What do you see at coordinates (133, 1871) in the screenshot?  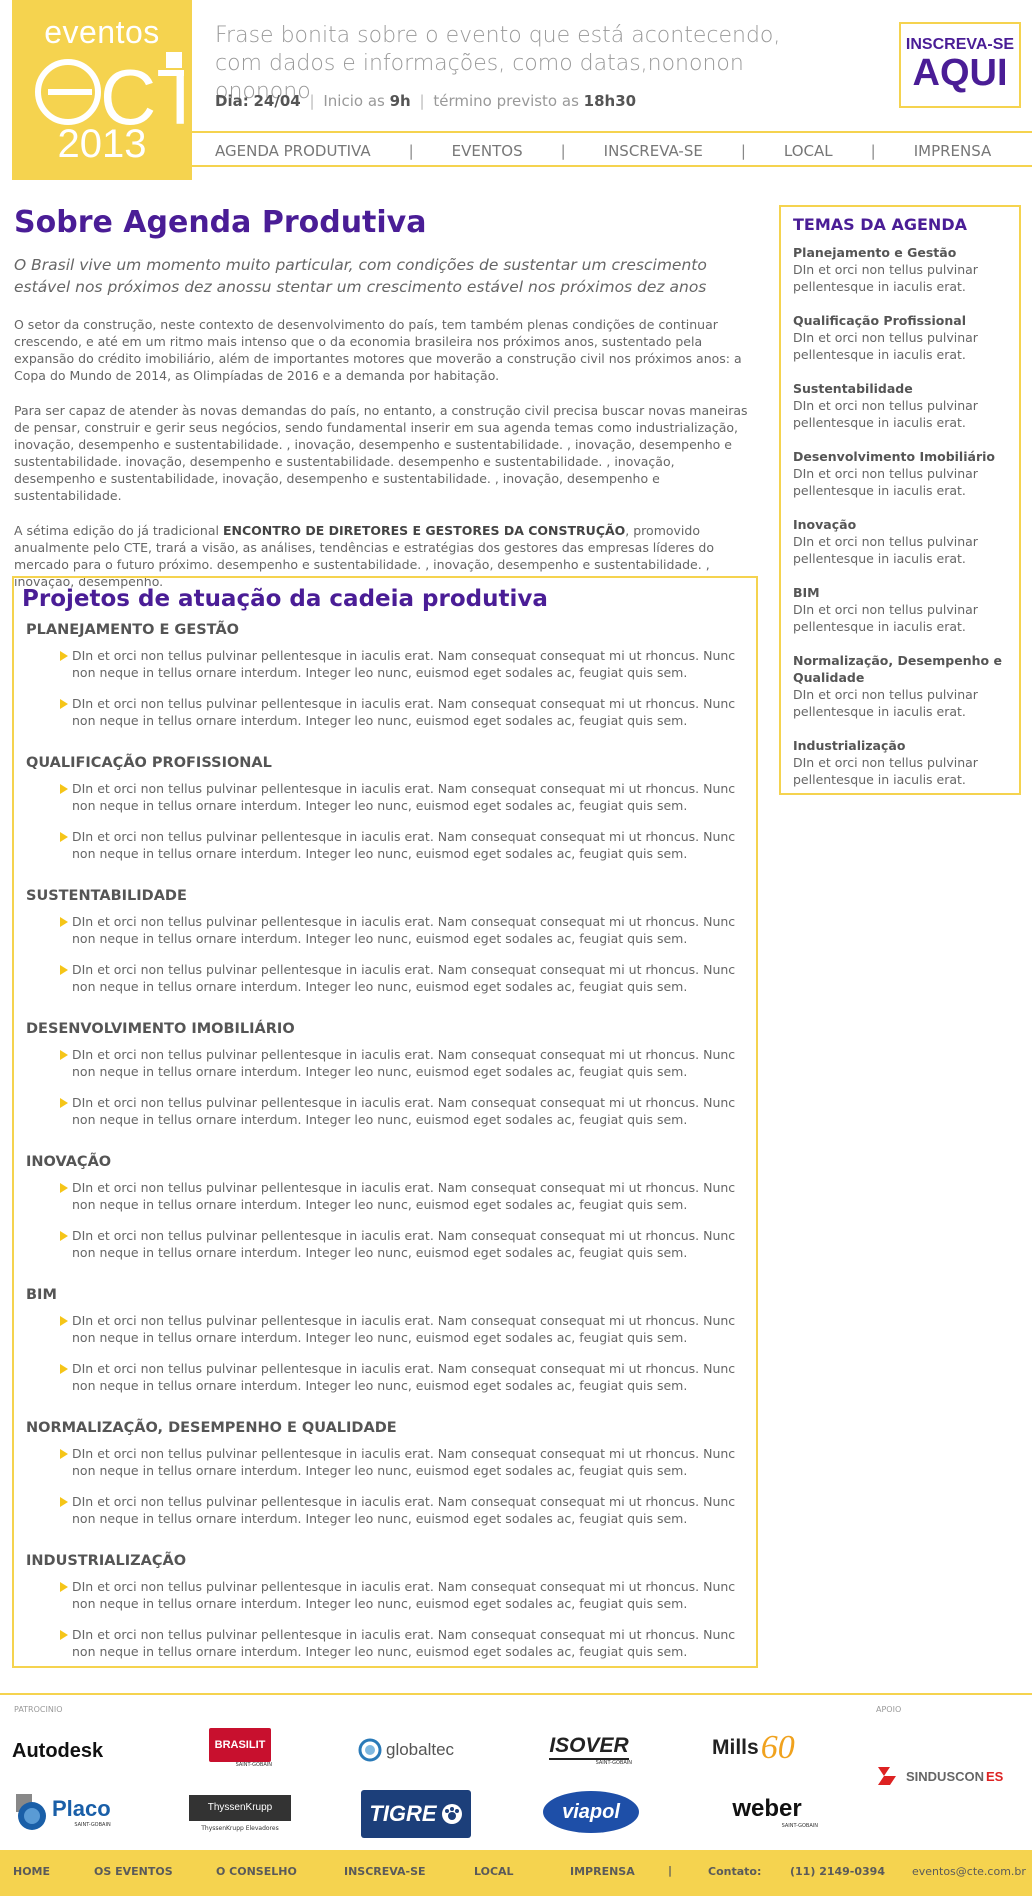 I see `footer-link-os-eventos: OS EVENTOS` at bounding box center [133, 1871].